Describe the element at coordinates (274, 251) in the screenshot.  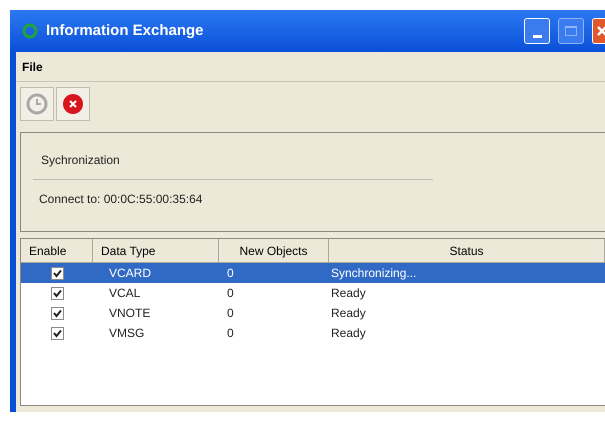
I see `column-header: New Objects` at that location.